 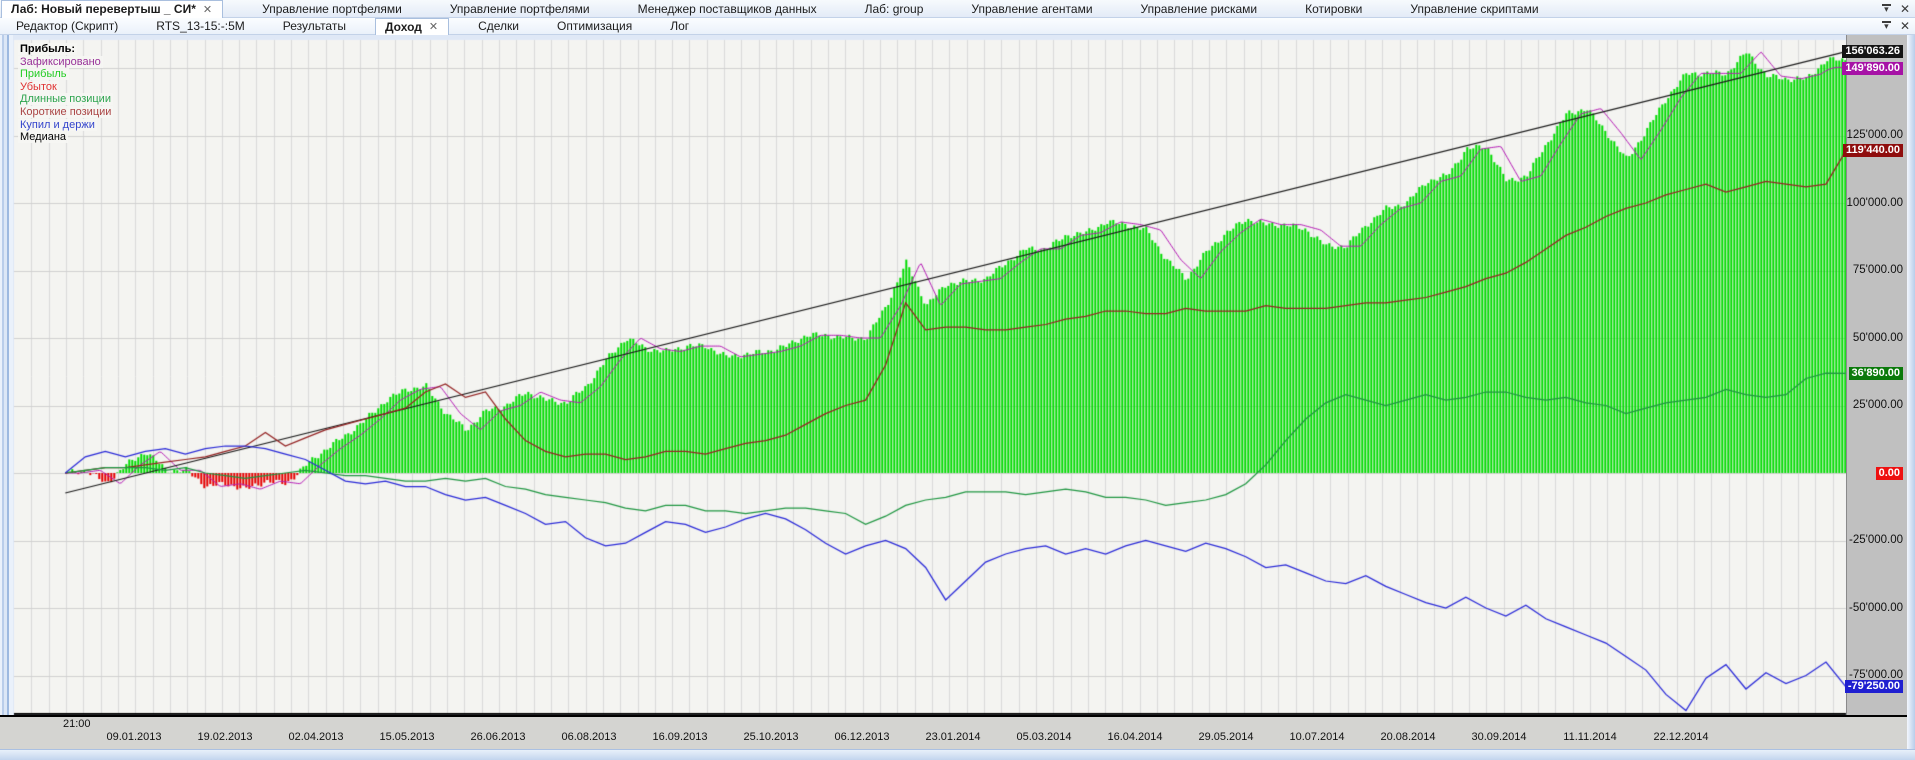 What do you see at coordinates (771, 737) in the screenshot?
I see `x-axis-label: 25.10.2013` at bounding box center [771, 737].